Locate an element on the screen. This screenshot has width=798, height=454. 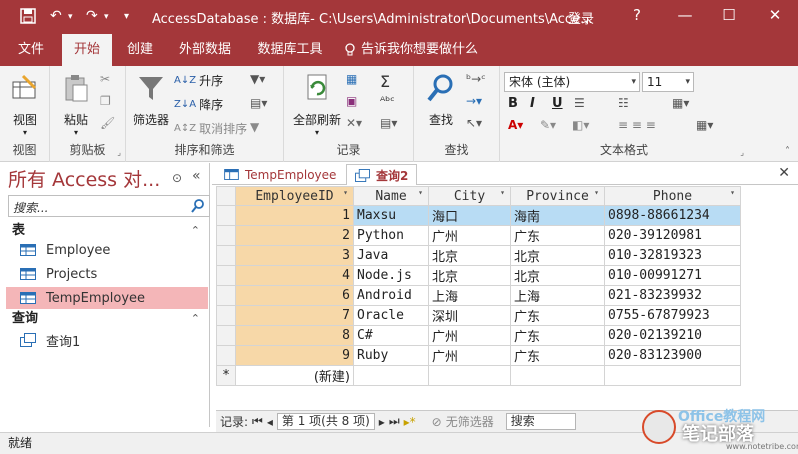
cell-name: Oracle is located at coordinates (391, 315).